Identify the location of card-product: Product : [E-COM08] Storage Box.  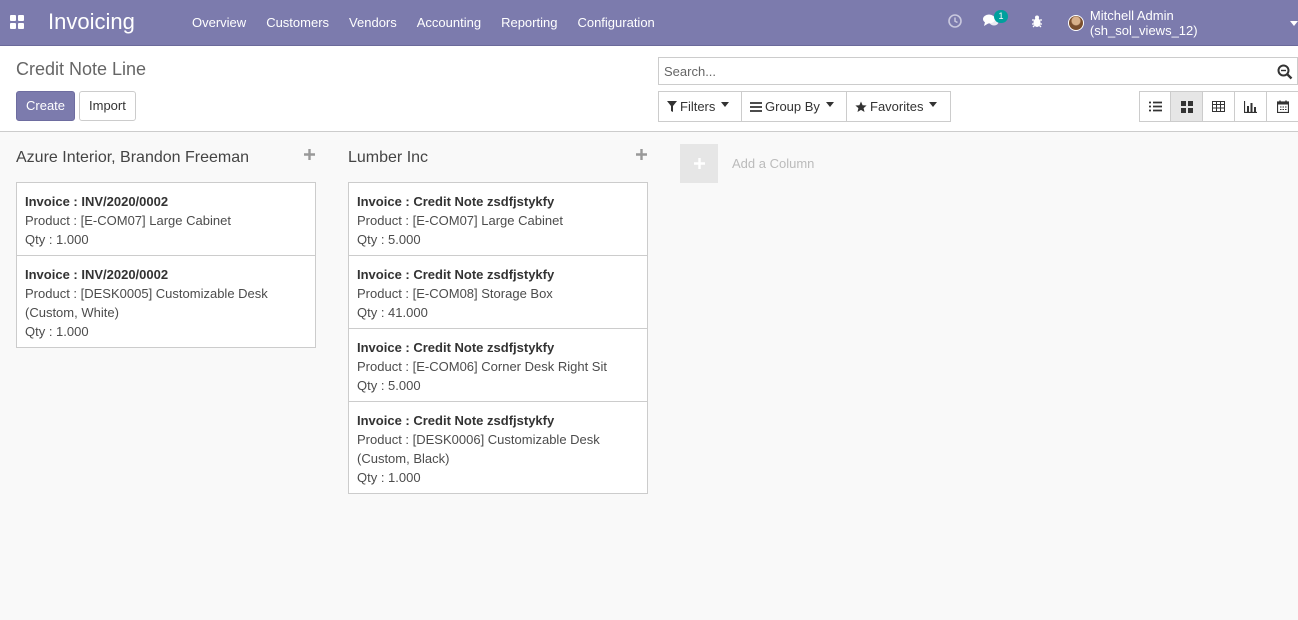
(455, 293).